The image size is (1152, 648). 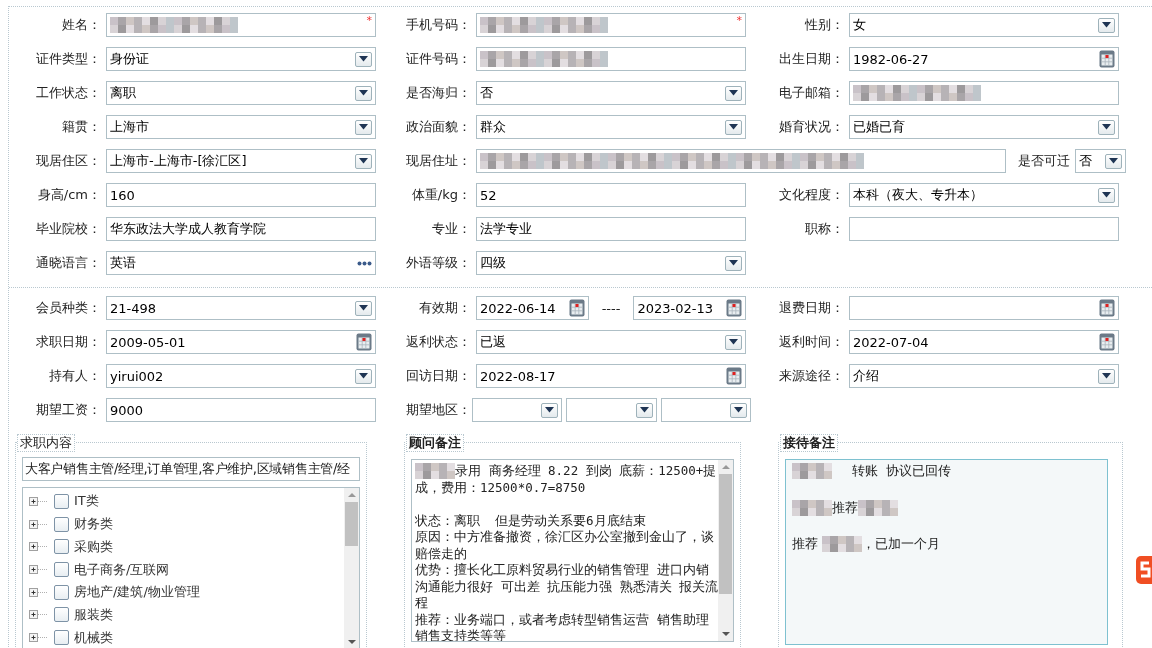 What do you see at coordinates (191, 469) in the screenshot?
I see `text-field: 大客户销售主管/经理,订单管理,客户维护,区域销售主管/经` at bounding box center [191, 469].